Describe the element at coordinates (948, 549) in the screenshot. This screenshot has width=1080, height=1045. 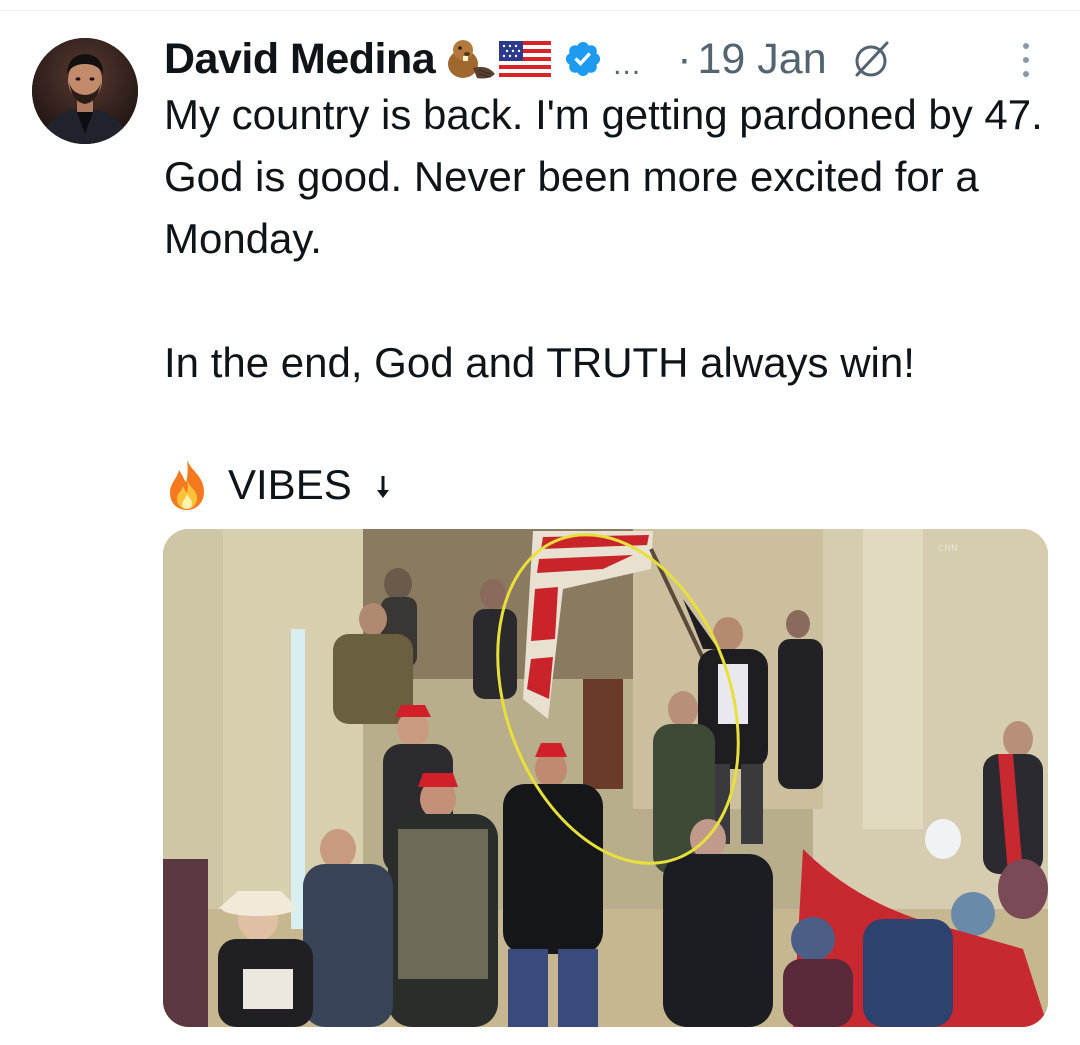
I see `svg-text: CNN` at that location.